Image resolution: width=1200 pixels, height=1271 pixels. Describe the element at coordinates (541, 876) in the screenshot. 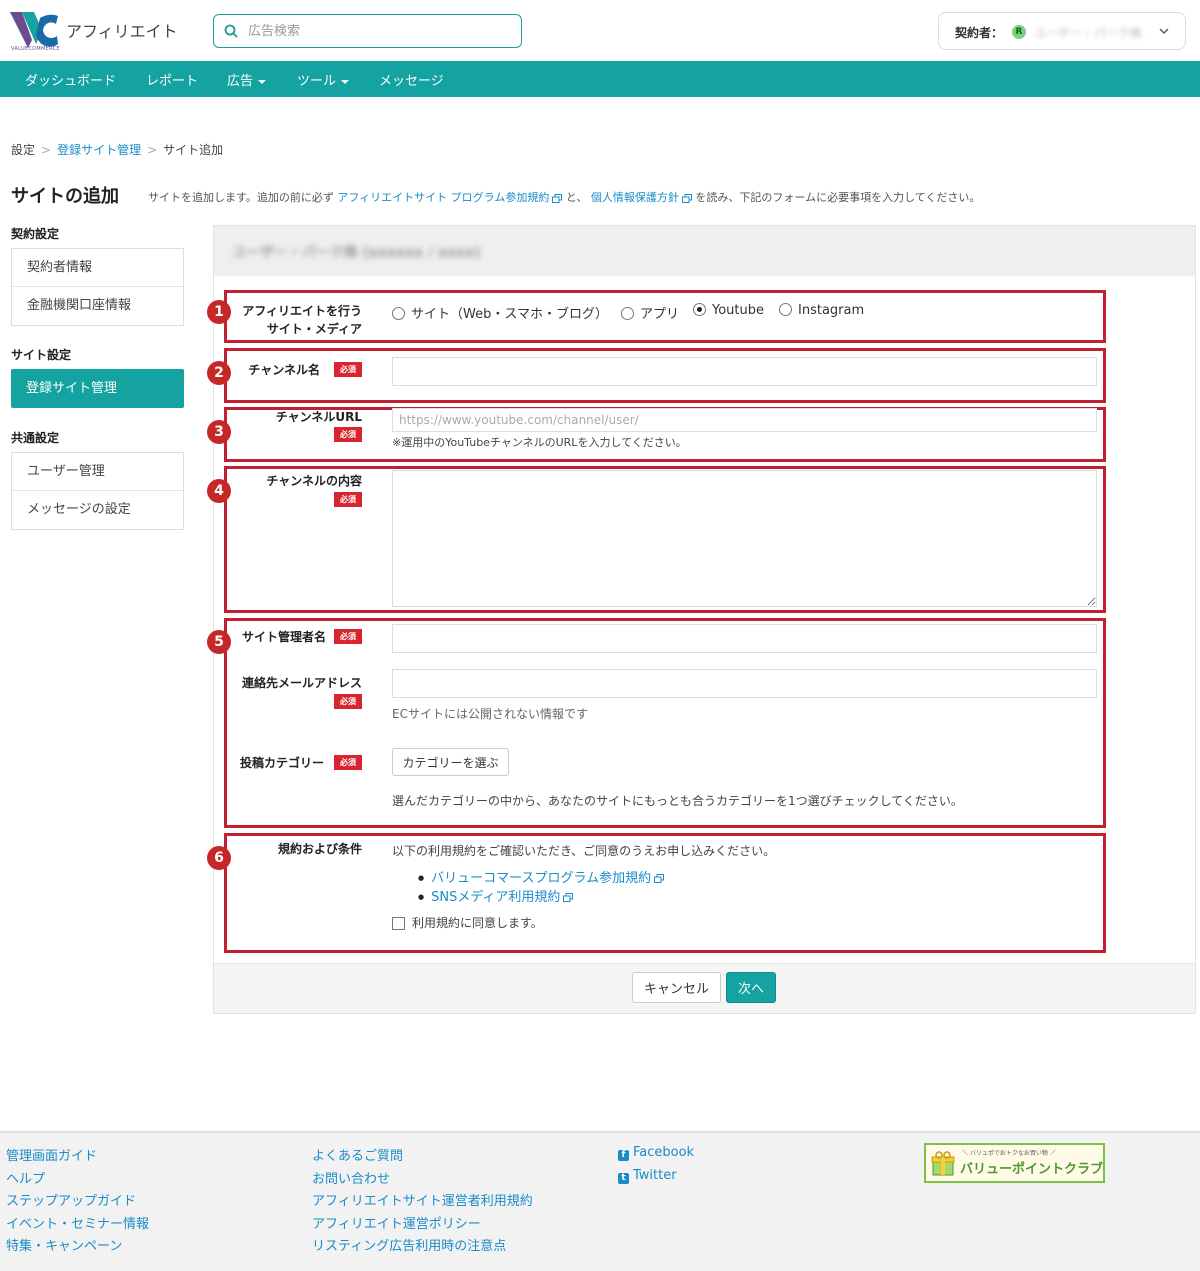

I see `terms-link-valuecommerce: バリューコマースプログラム参加規約` at that location.